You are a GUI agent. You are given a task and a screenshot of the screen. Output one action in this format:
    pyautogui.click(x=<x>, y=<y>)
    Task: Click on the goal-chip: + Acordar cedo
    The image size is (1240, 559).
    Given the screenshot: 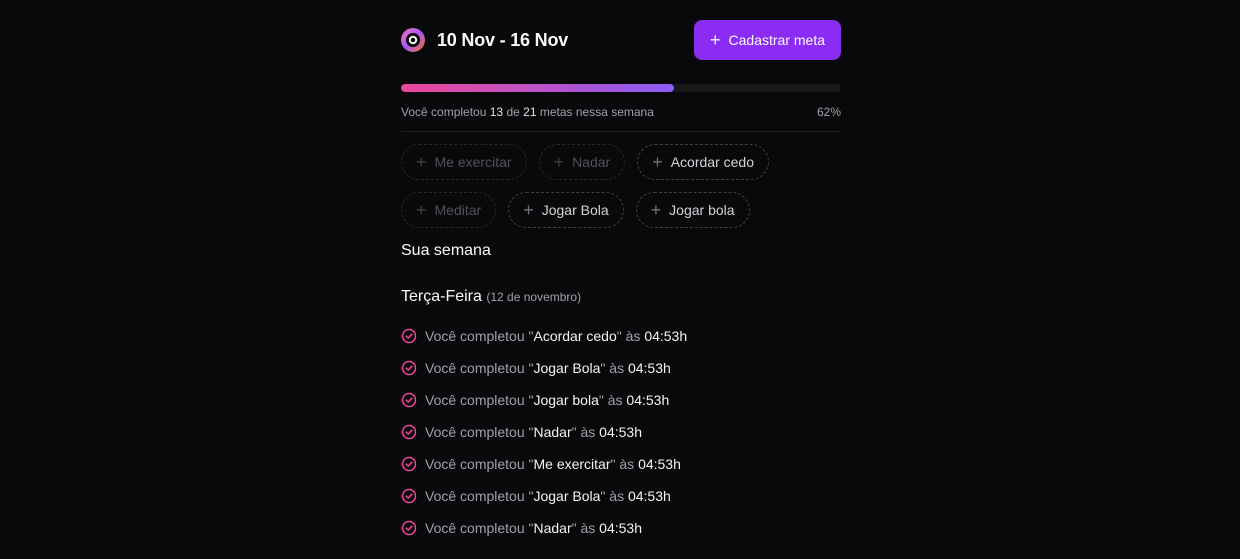 What is the action you would take?
    pyautogui.click(x=703, y=162)
    